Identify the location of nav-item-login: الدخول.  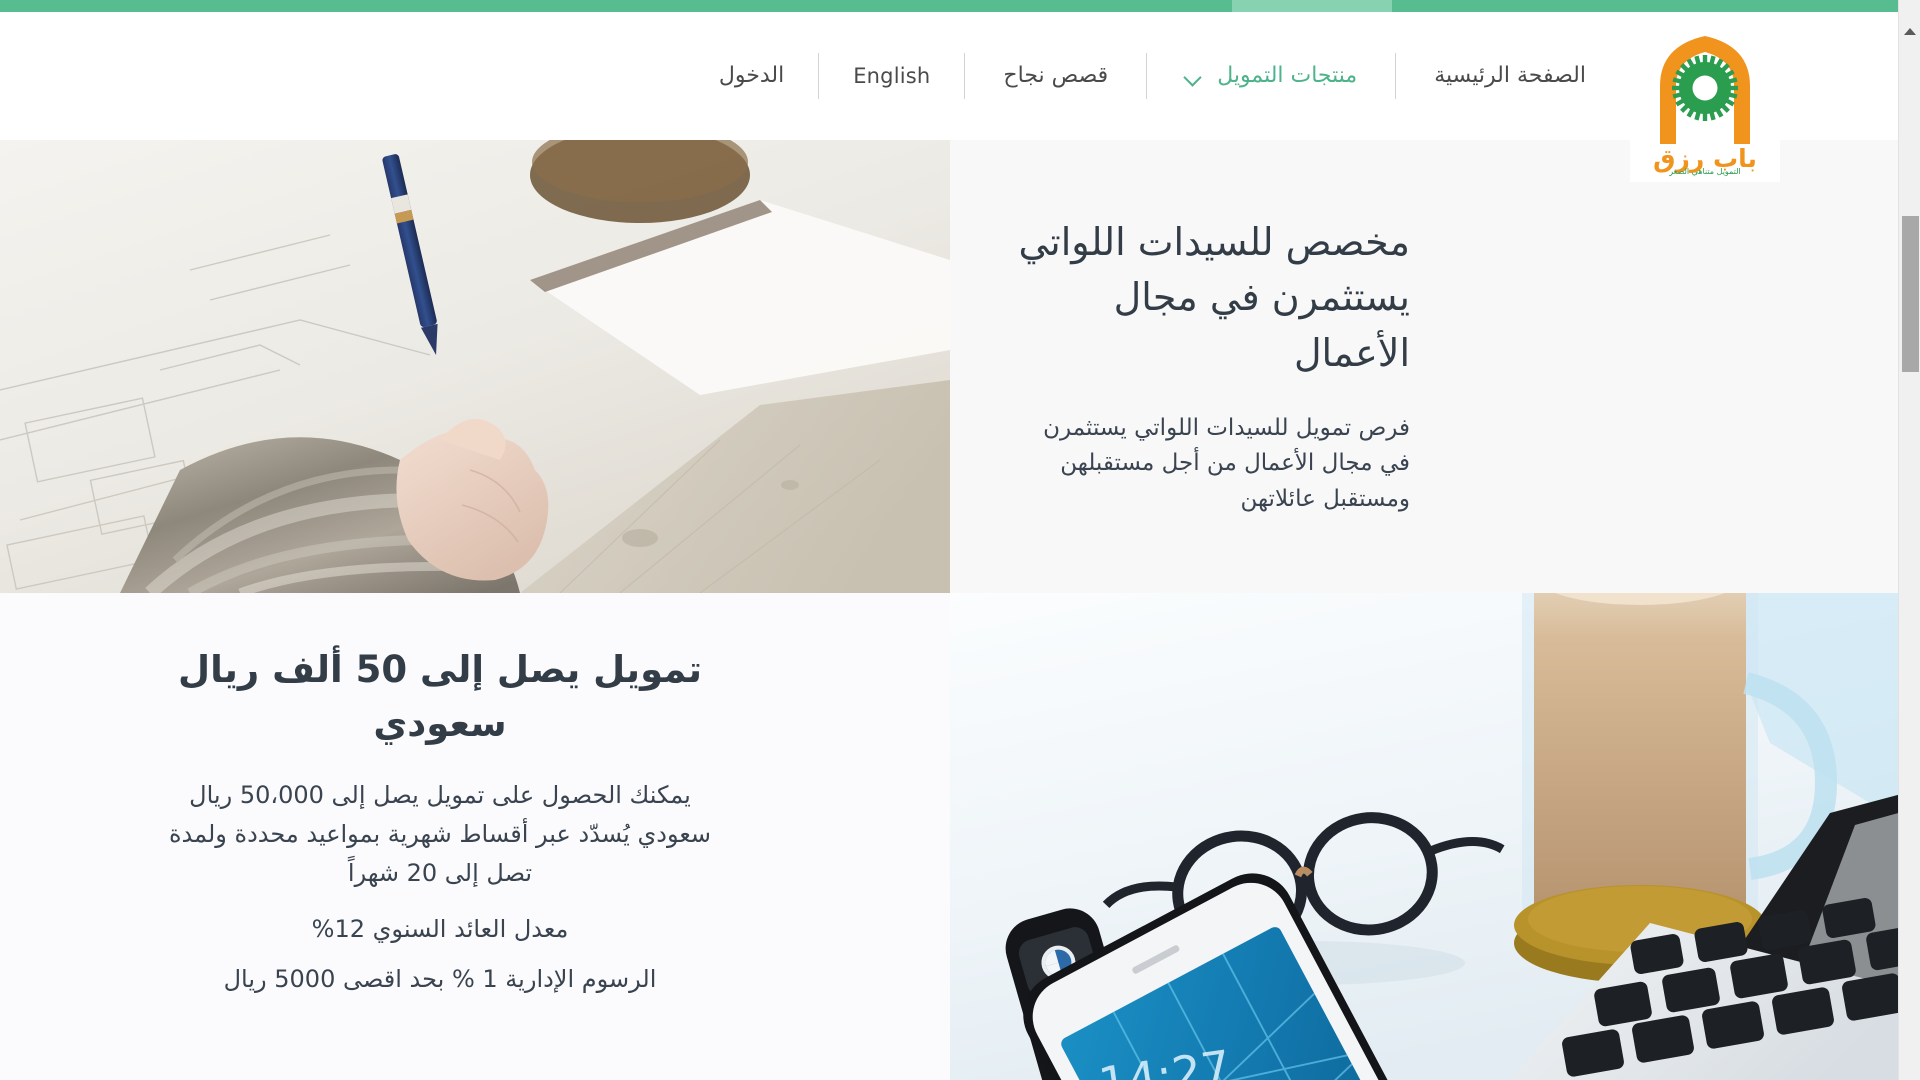
(751, 76).